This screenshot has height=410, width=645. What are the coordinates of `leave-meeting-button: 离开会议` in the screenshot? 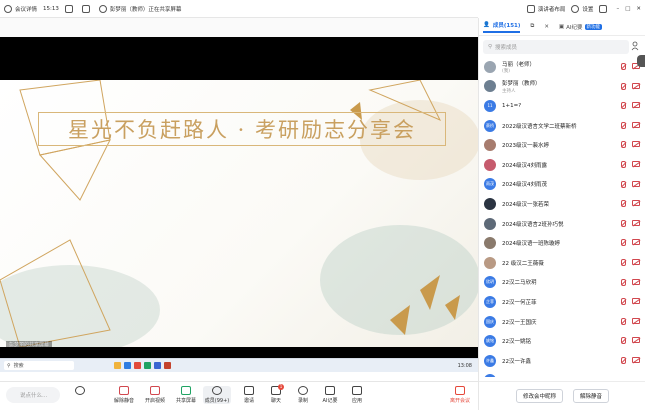 It's located at (460, 395).